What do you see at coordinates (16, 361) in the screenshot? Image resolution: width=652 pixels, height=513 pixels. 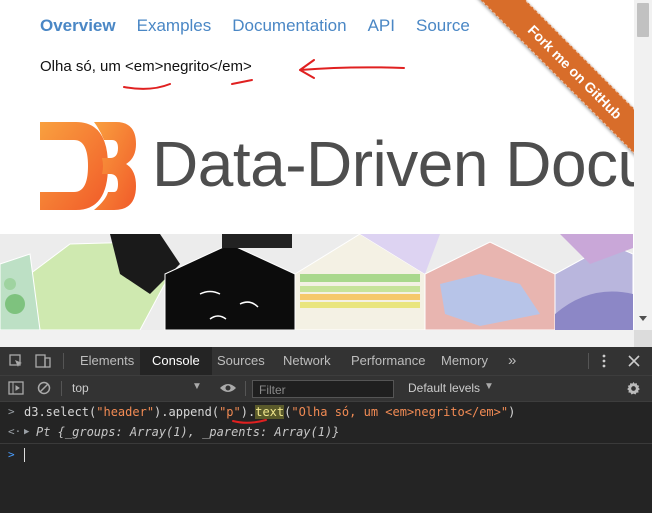 I see `inspect-element-icon` at bounding box center [16, 361].